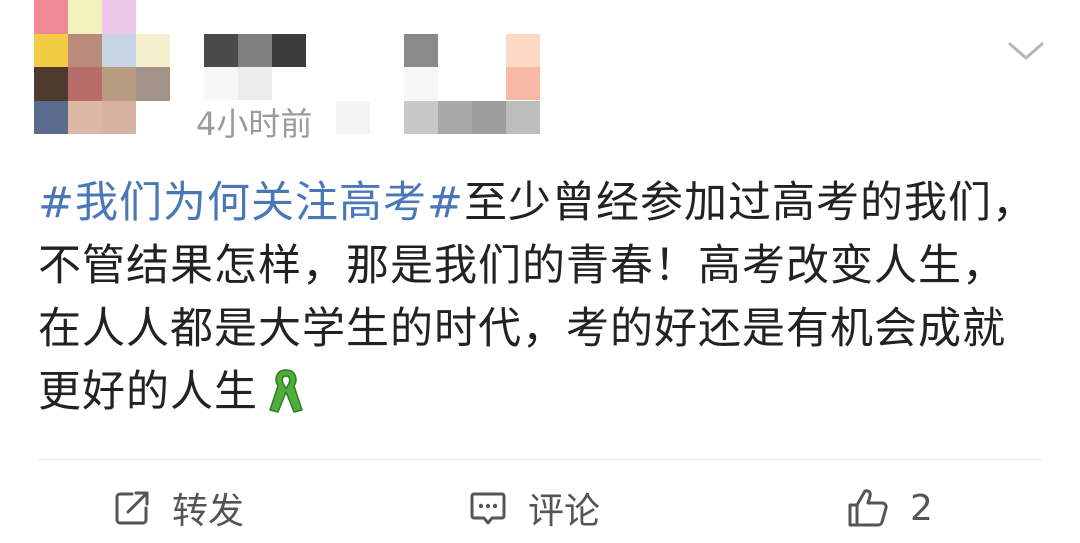 This screenshot has height=543, width=1080. I want to click on divider, so click(540, 459).